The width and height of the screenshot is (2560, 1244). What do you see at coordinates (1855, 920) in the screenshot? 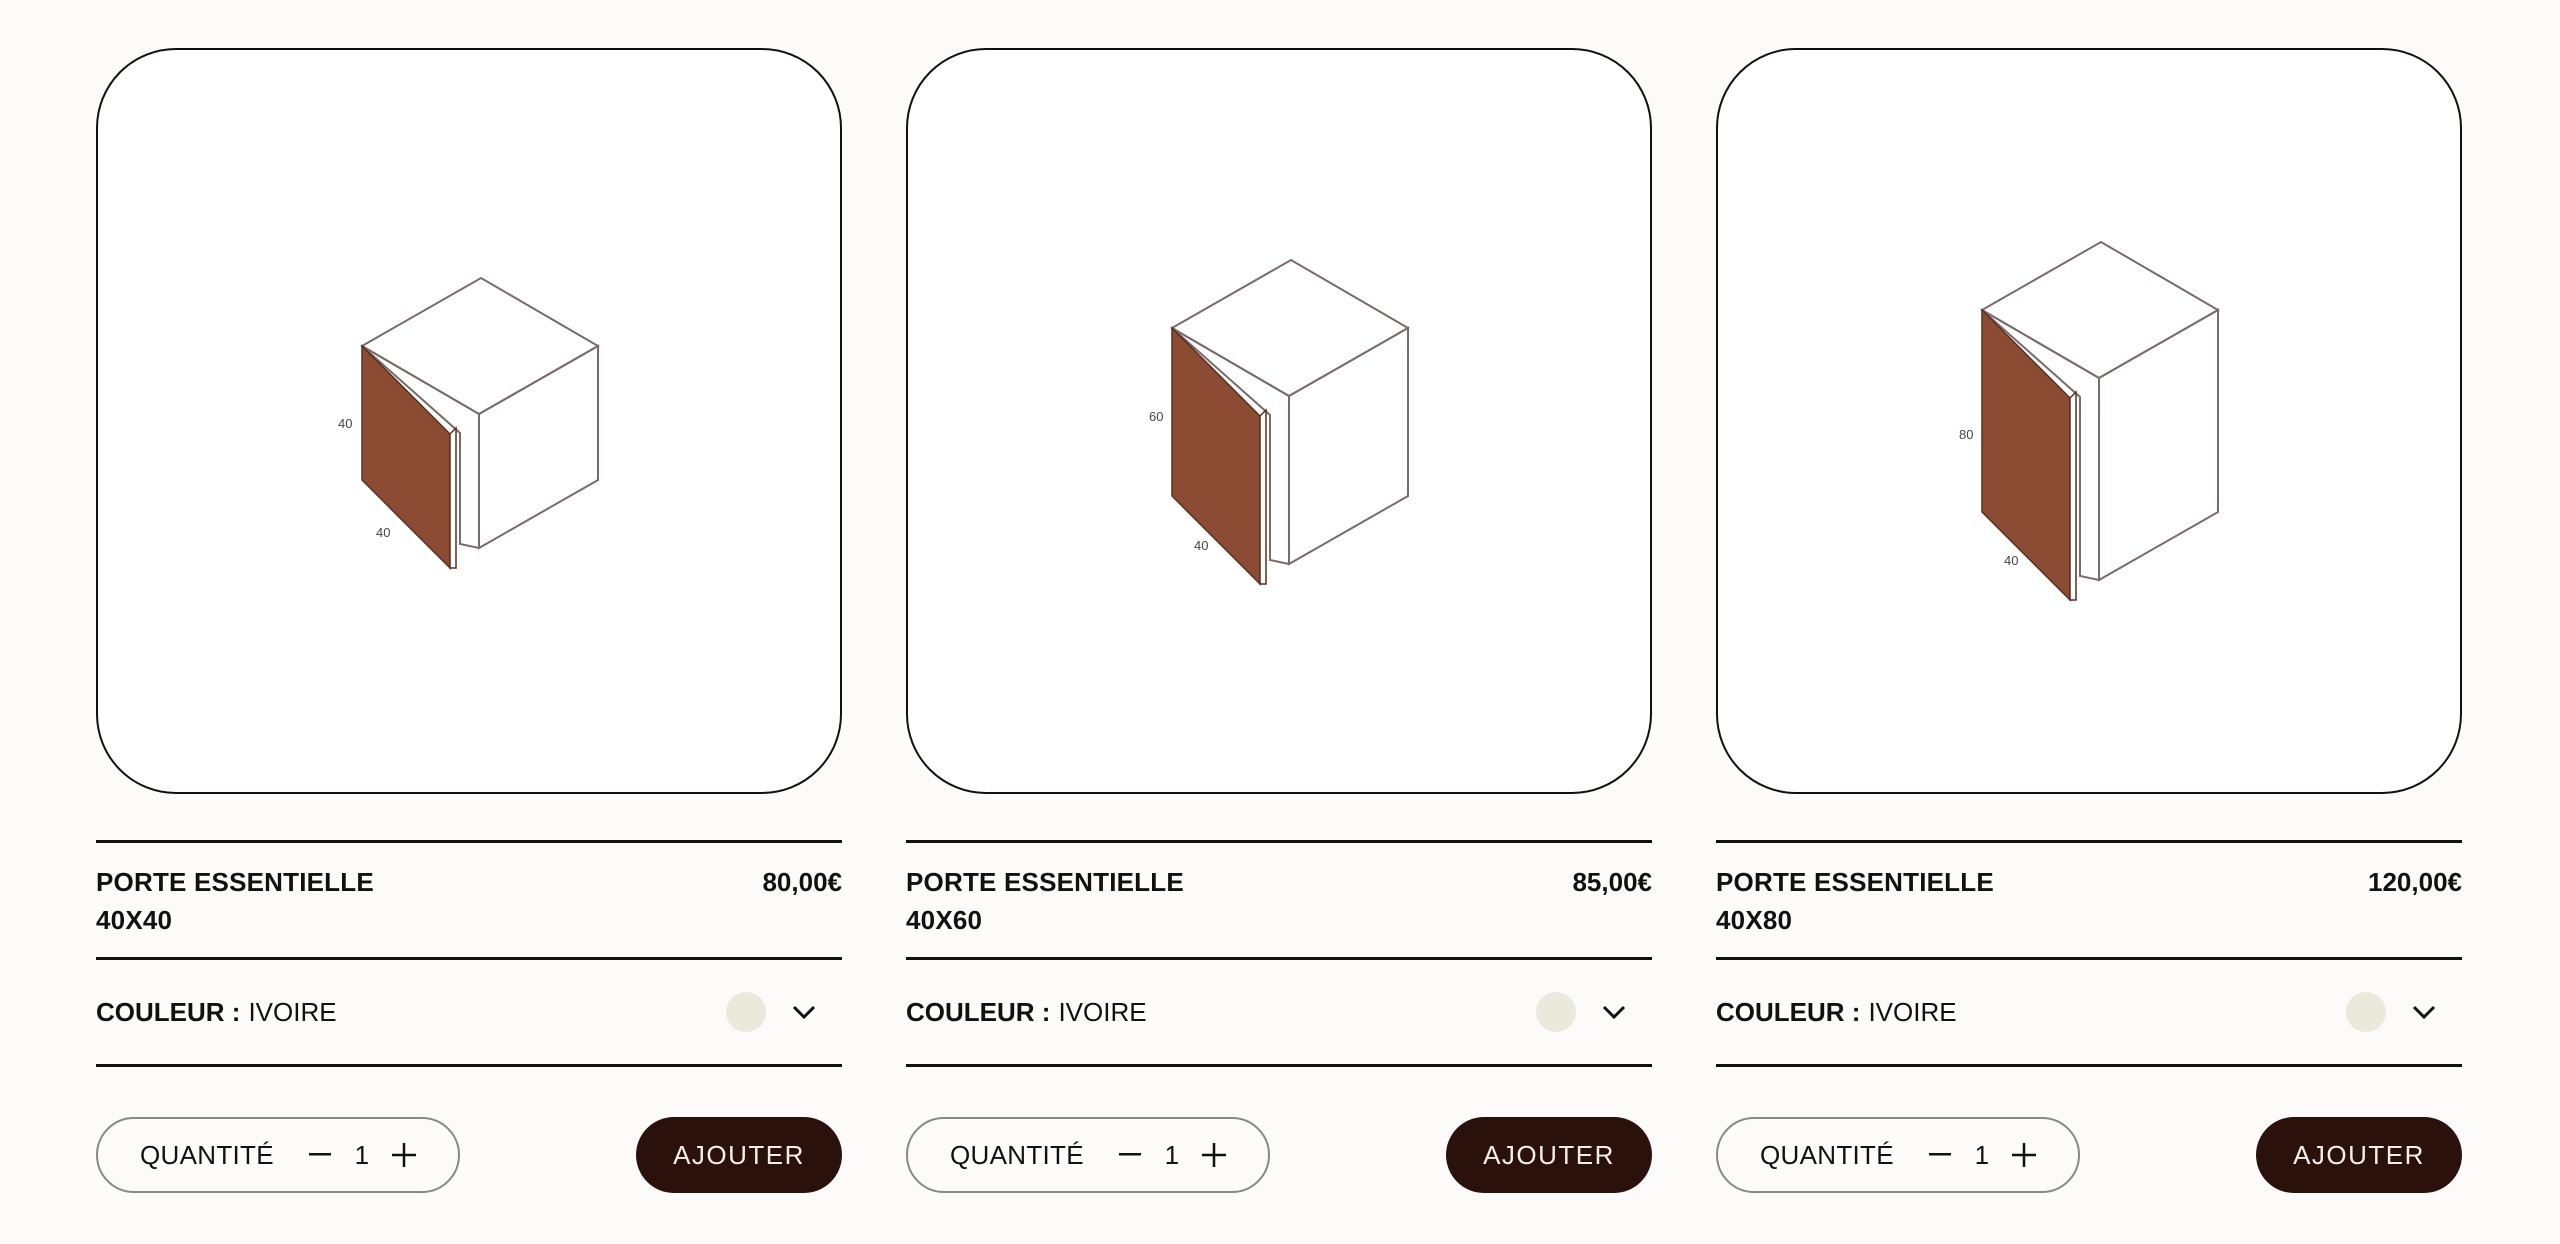
I see `product-name-line2: 40X80` at bounding box center [1855, 920].